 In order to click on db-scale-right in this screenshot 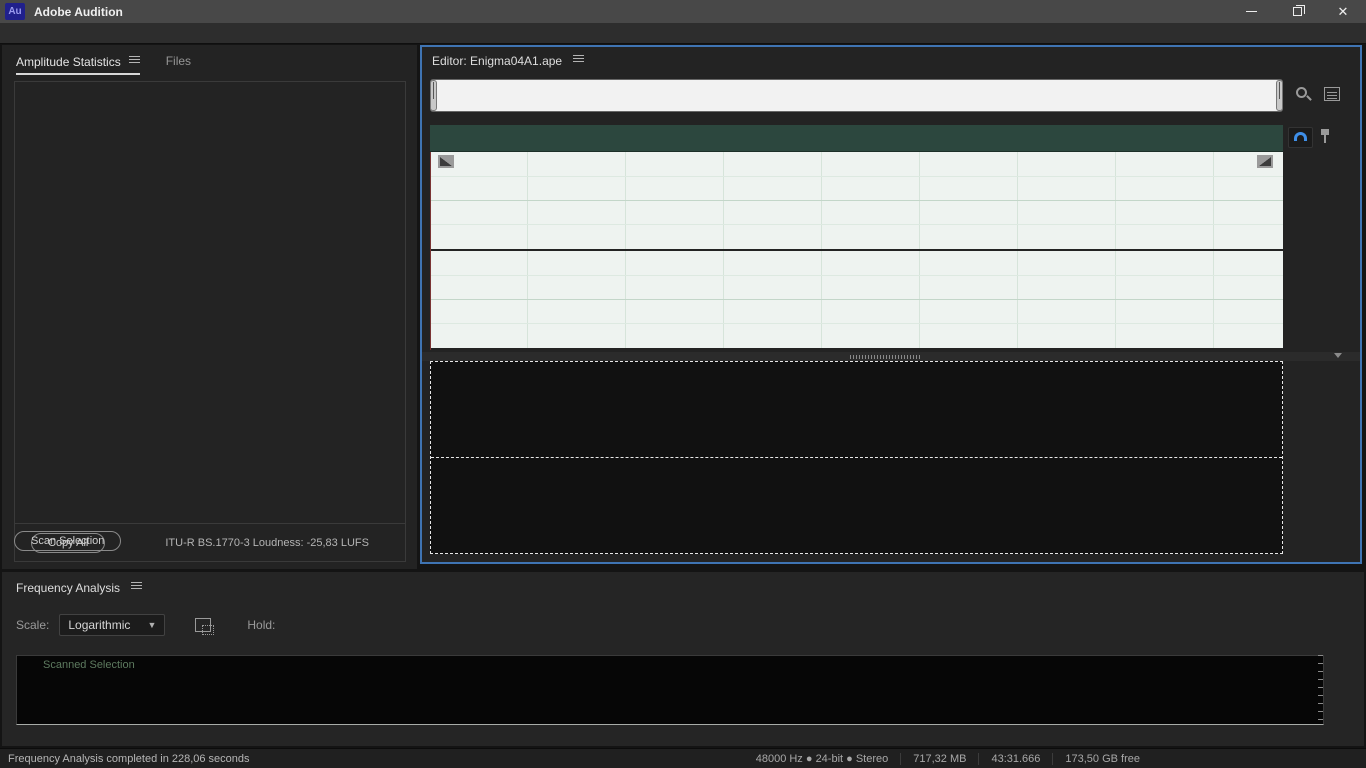, I will do `click(1322, 299)`.